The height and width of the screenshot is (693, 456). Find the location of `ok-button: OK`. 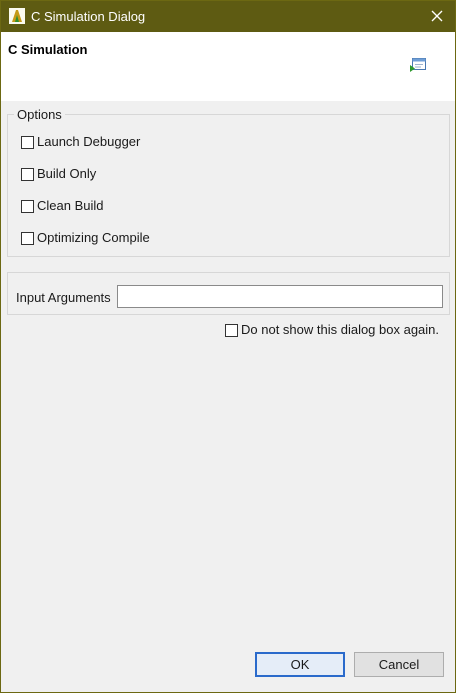

ok-button: OK is located at coordinates (300, 664).